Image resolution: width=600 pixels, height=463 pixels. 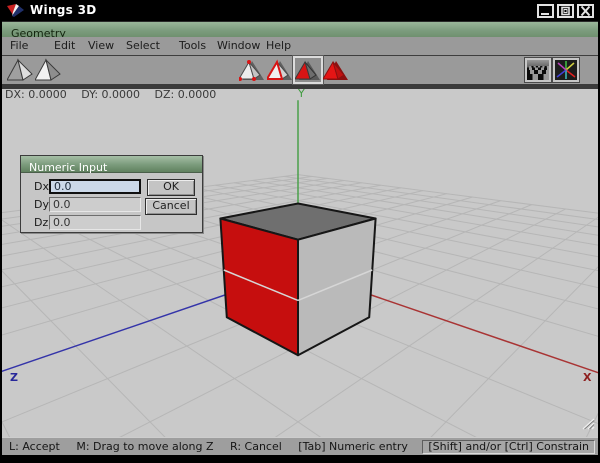 What do you see at coordinates (256, 446) in the screenshot?
I see `hint-right-click: R: Cancel` at bounding box center [256, 446].